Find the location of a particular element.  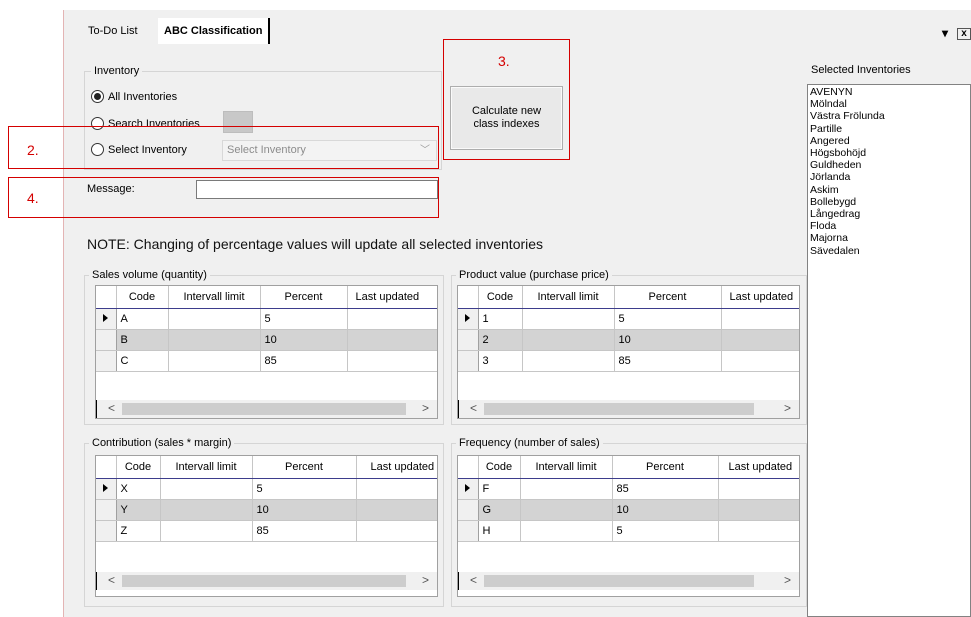

radio-icon is located at coordinates (97, 96).